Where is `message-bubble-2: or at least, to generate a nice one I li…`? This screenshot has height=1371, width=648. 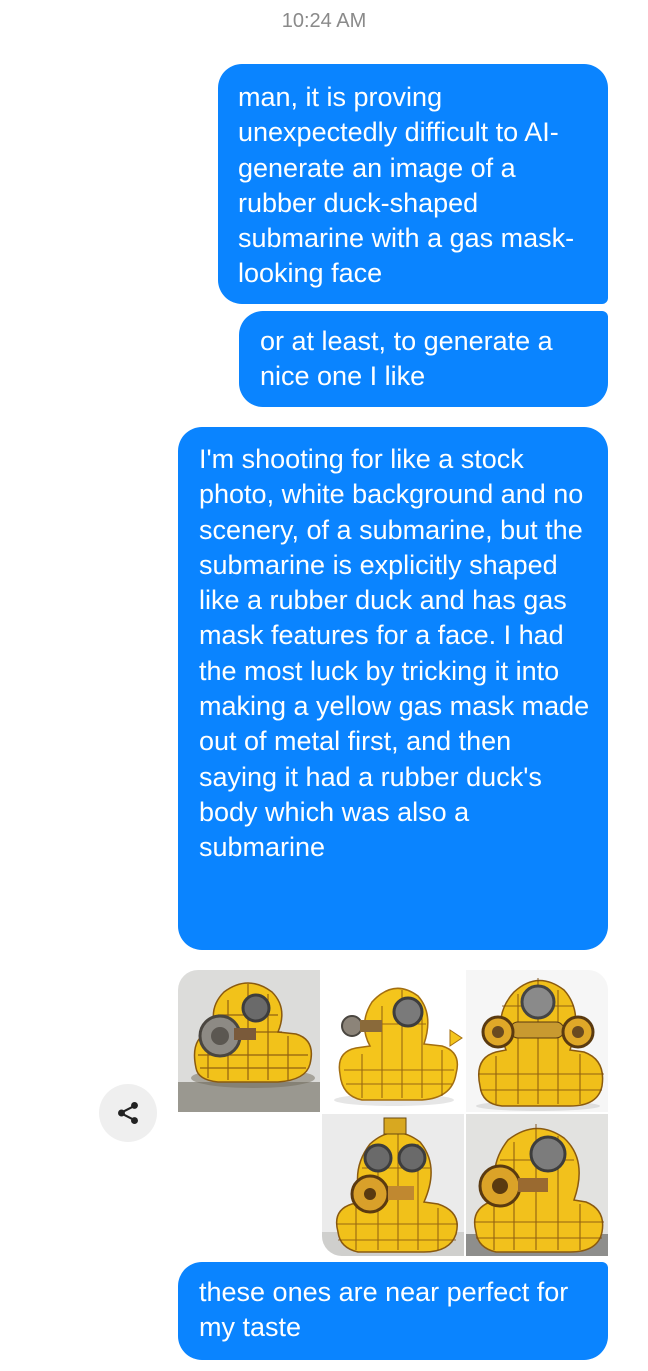
message-bubble-2: or at least, to generate a nice one I li… is located at coordinates (423, 359).